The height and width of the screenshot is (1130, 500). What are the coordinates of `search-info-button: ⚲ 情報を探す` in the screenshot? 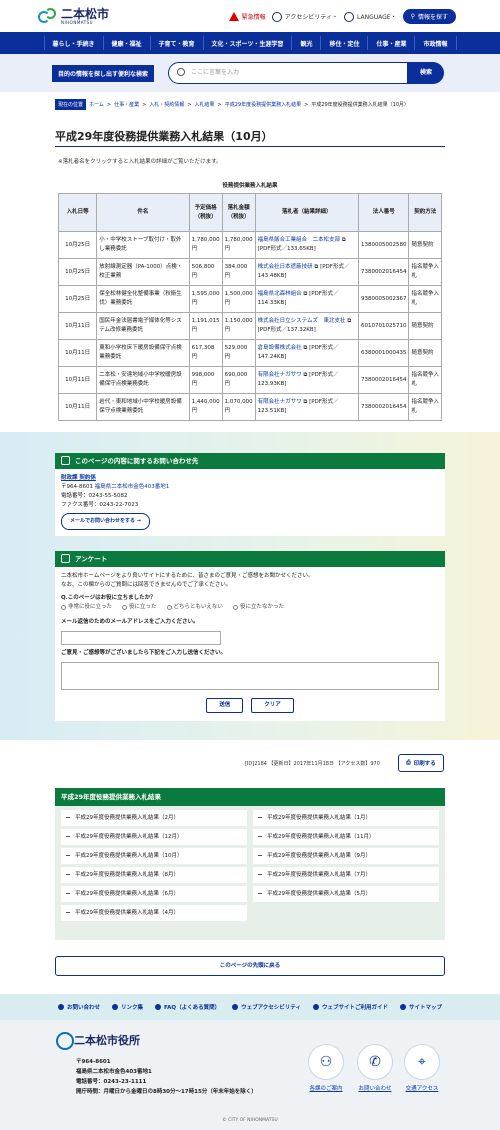 It's located at (429, 16).